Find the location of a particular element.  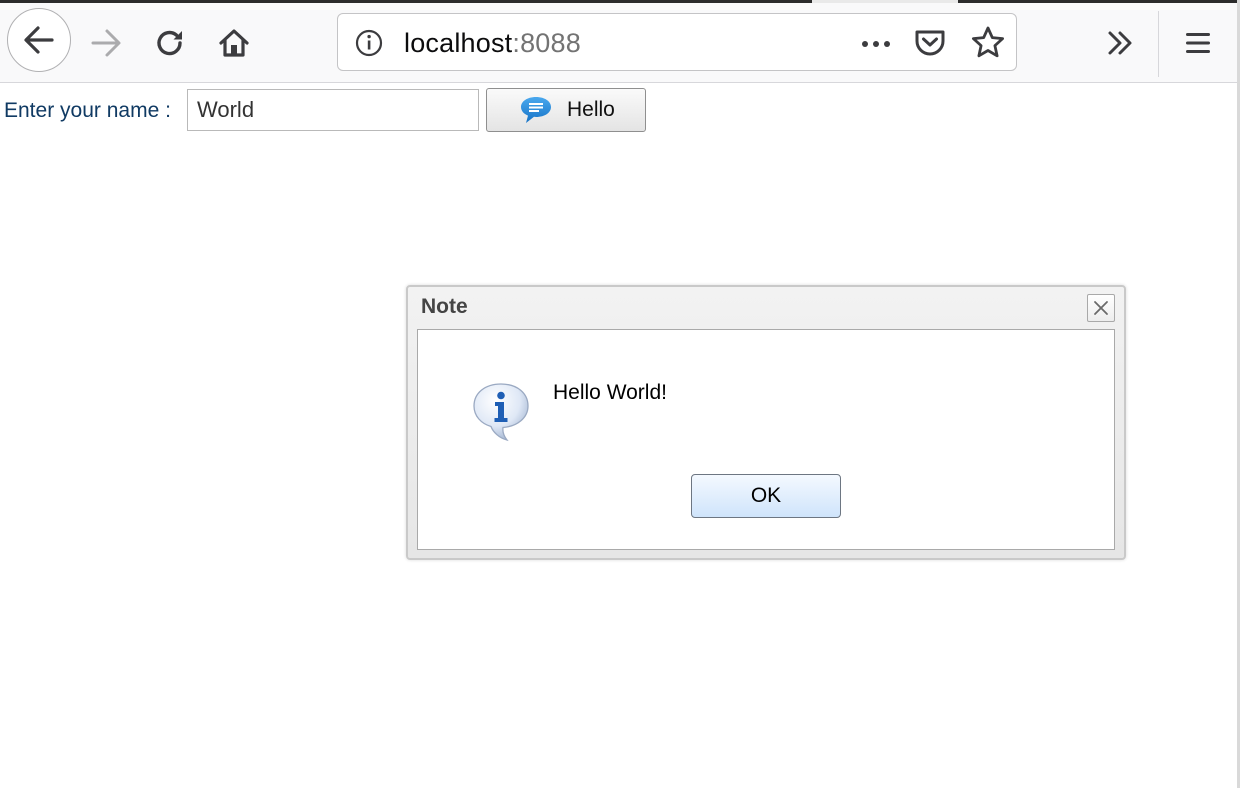

url-text: localhost:8088 is located at coordinates (492, 43).